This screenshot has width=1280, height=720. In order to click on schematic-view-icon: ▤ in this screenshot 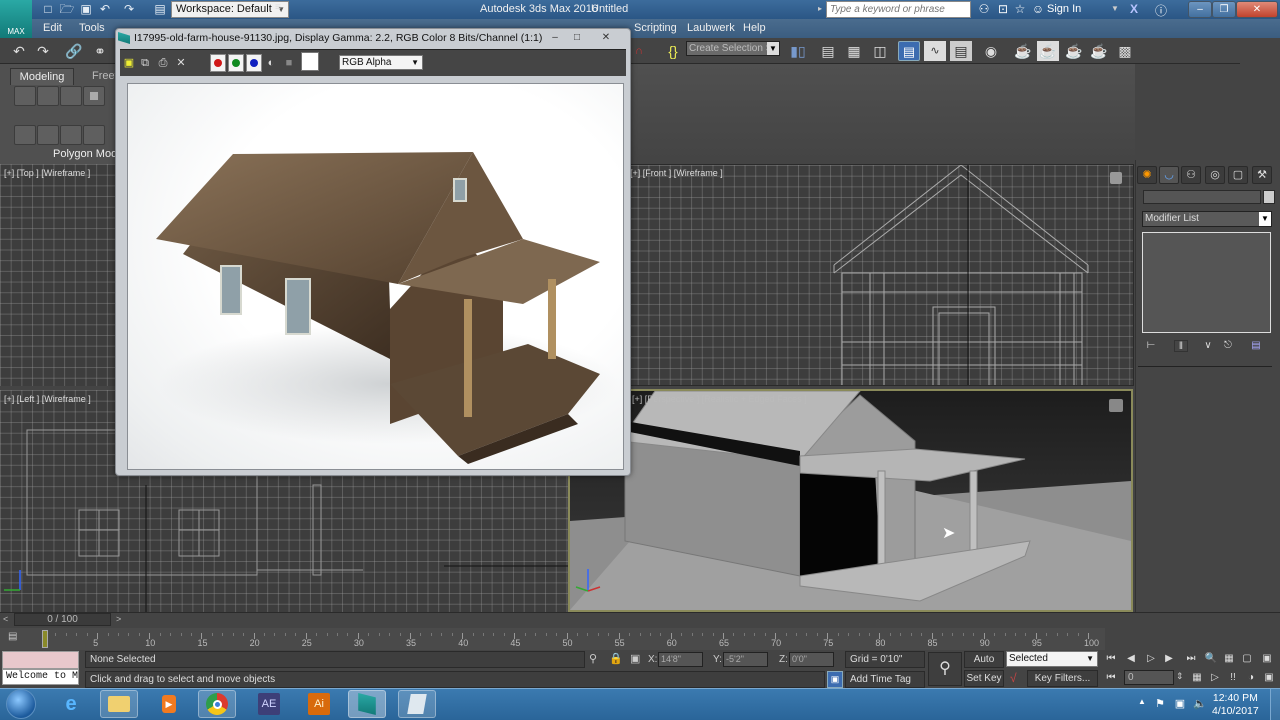, I will do `click(961, 51)`.